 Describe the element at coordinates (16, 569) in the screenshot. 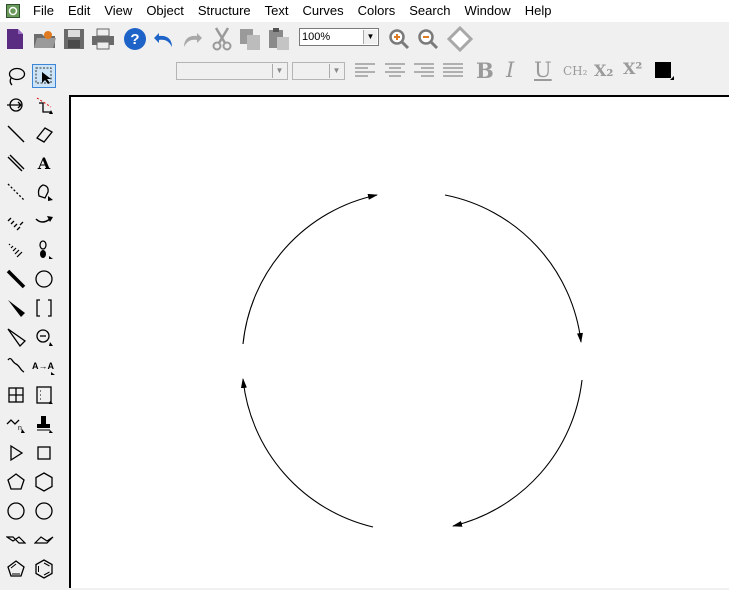

I see `cyclopentadiene-icon` at that location.